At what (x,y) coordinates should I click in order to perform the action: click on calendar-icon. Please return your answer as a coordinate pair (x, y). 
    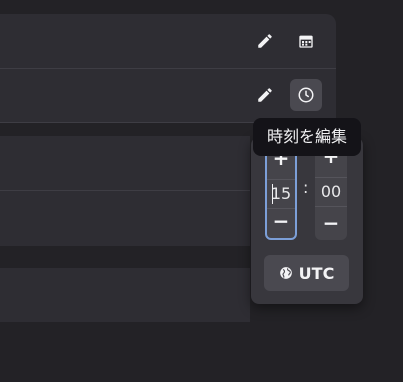
    Looking at the image, I should click on (306, 41).